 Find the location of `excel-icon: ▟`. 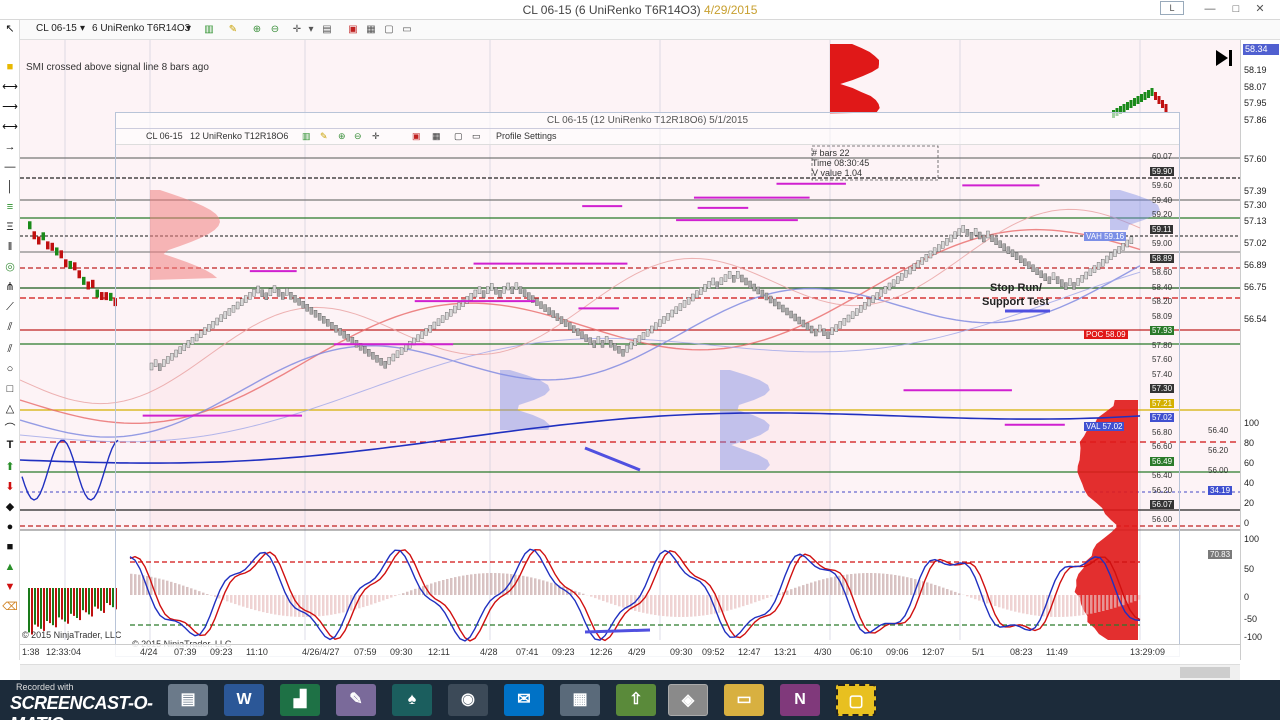

excel-icon: ▟ is located at coordinates (300, 700).